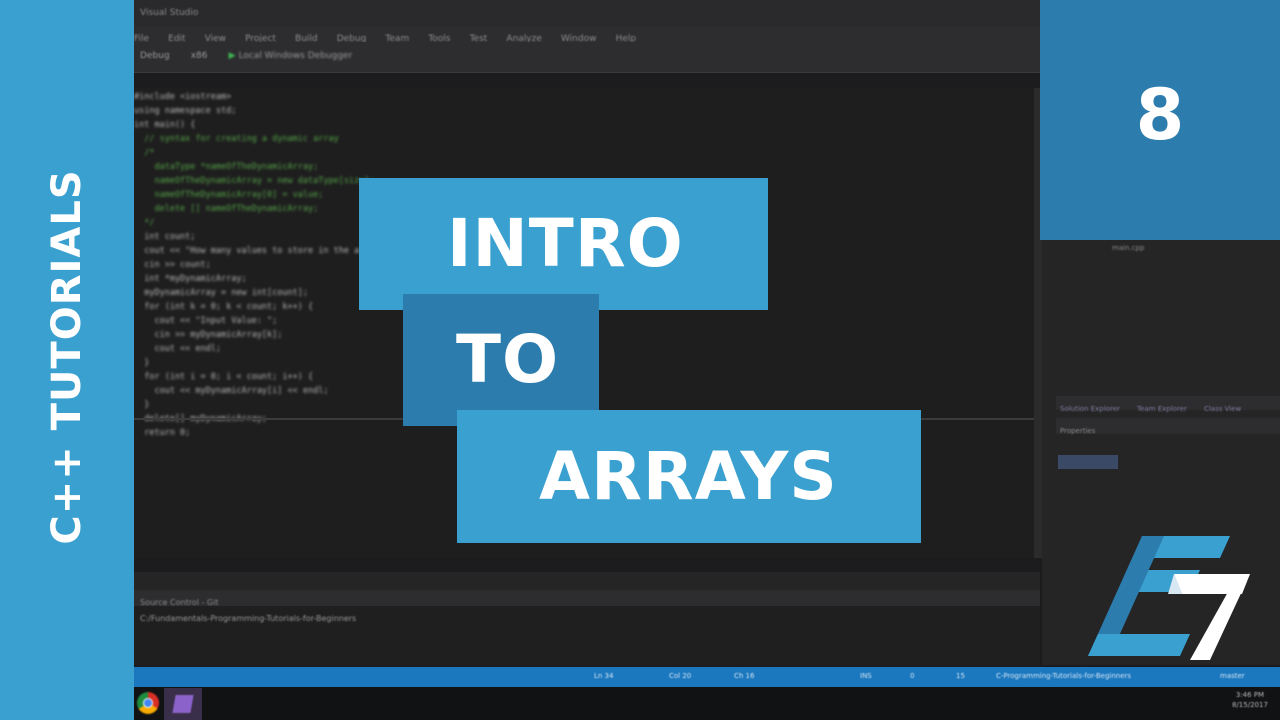 This screenshot has height=720, width=1280. I want to click on episode-number: 8, so click(1160, 115).